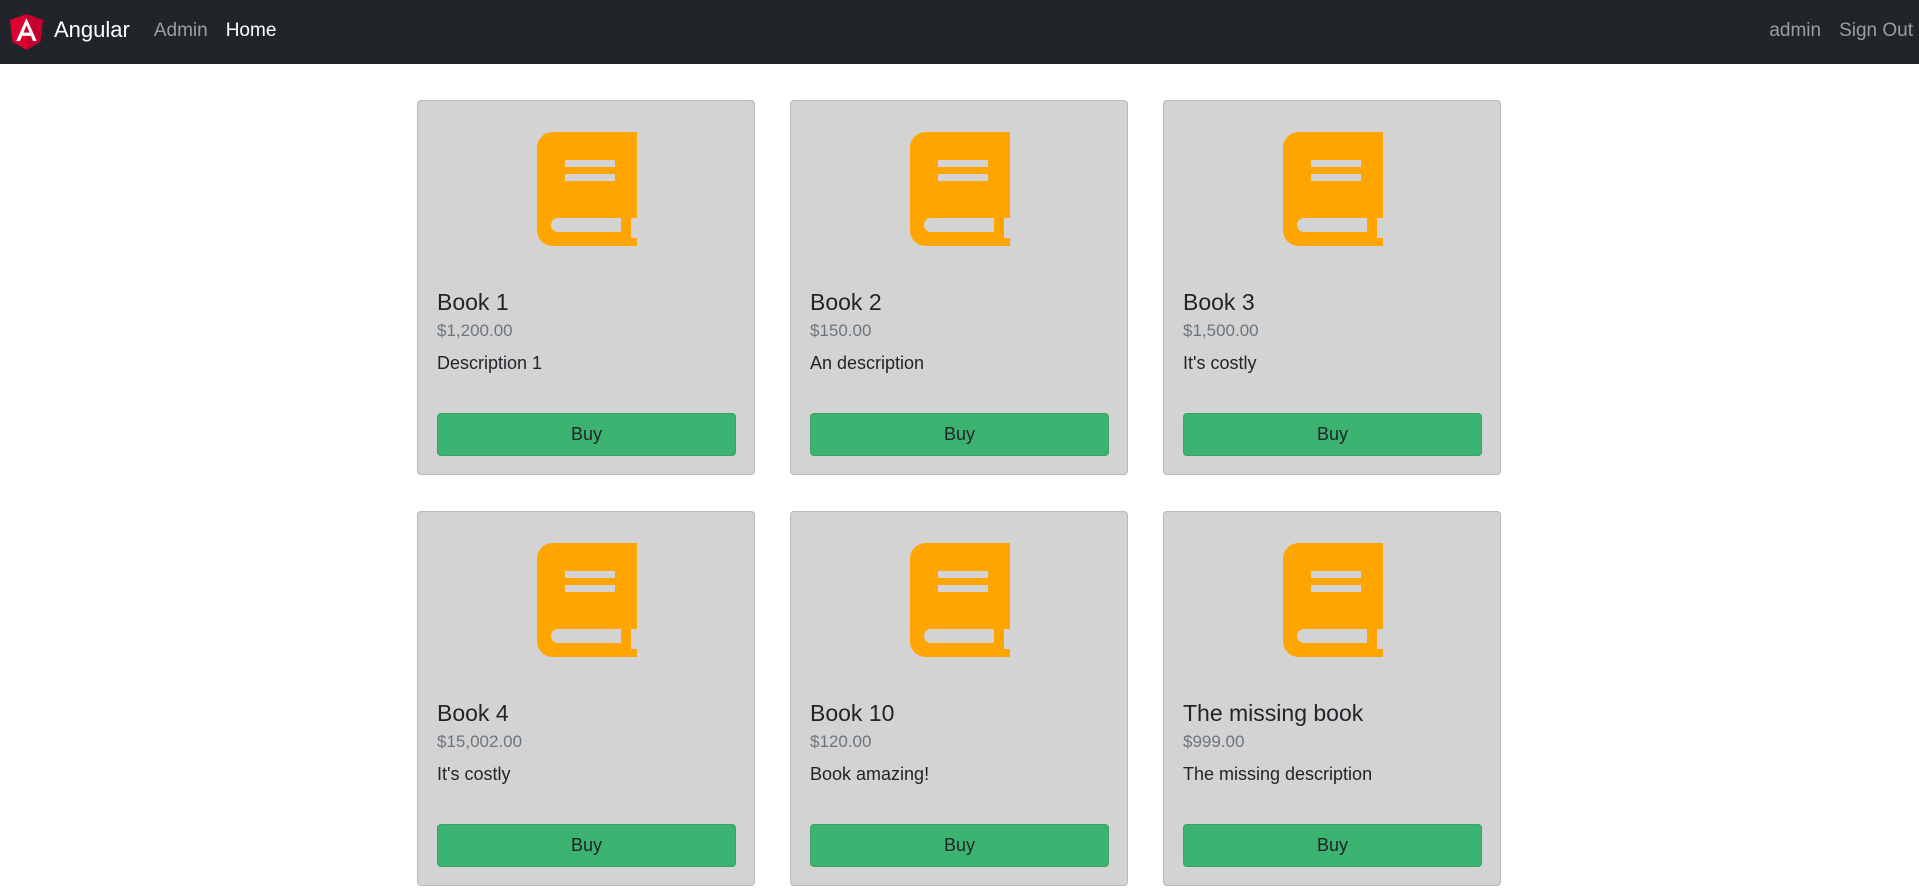 The image size is (1919, 889). Describe the element at coordinates (1273, 713) in the screenshot. I see `book-title: The missing book` at that location.